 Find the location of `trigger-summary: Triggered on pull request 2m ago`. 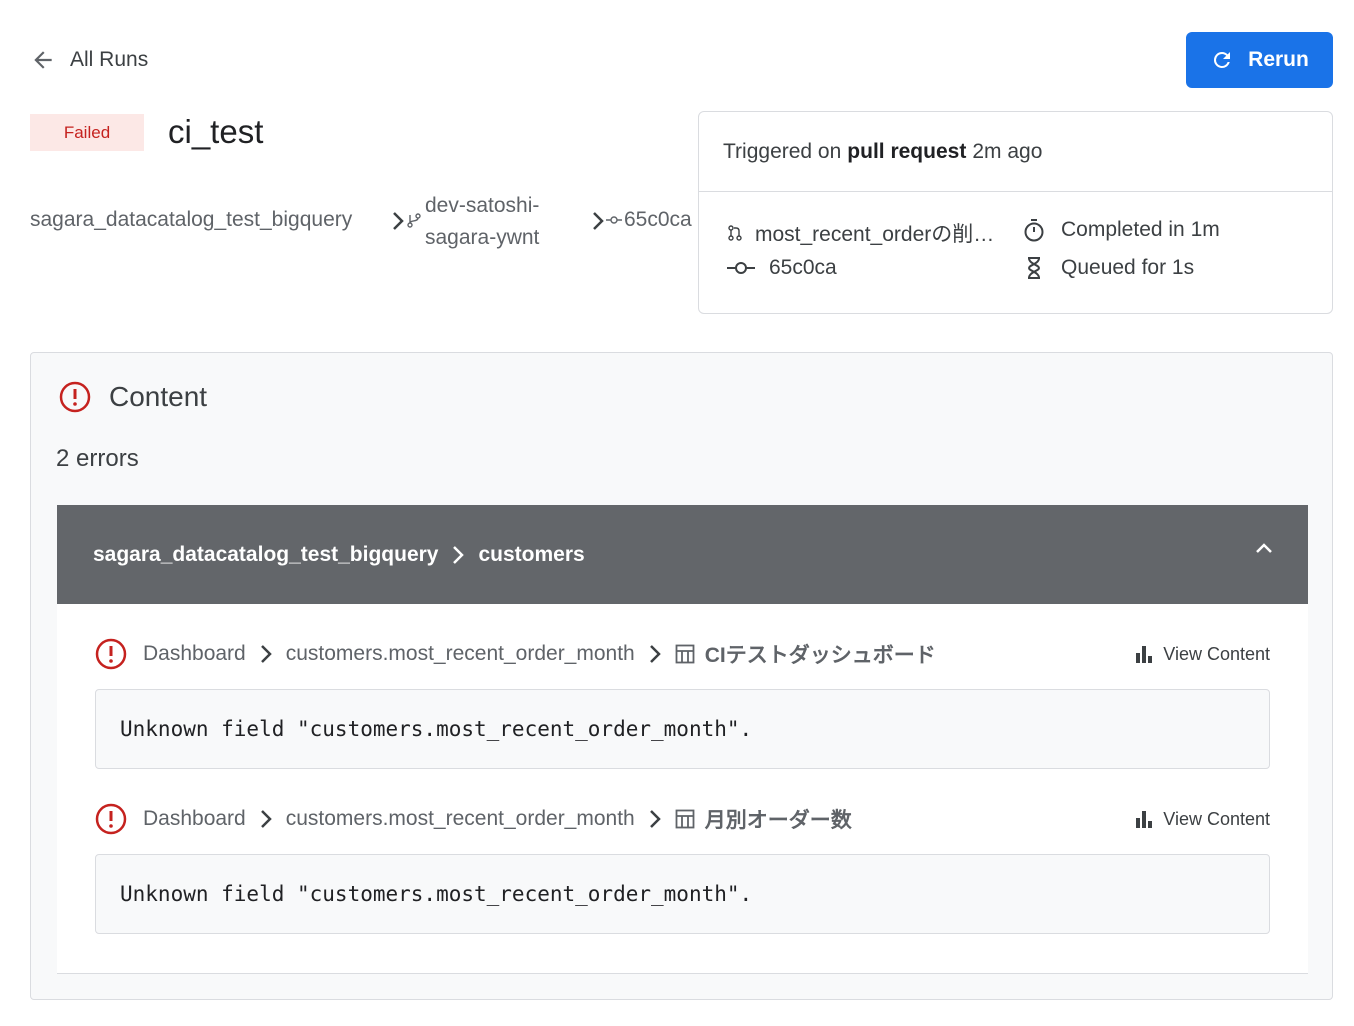

trigger-summary: Triggered on pull request 2m ago is located at coordinates (1015, 152).